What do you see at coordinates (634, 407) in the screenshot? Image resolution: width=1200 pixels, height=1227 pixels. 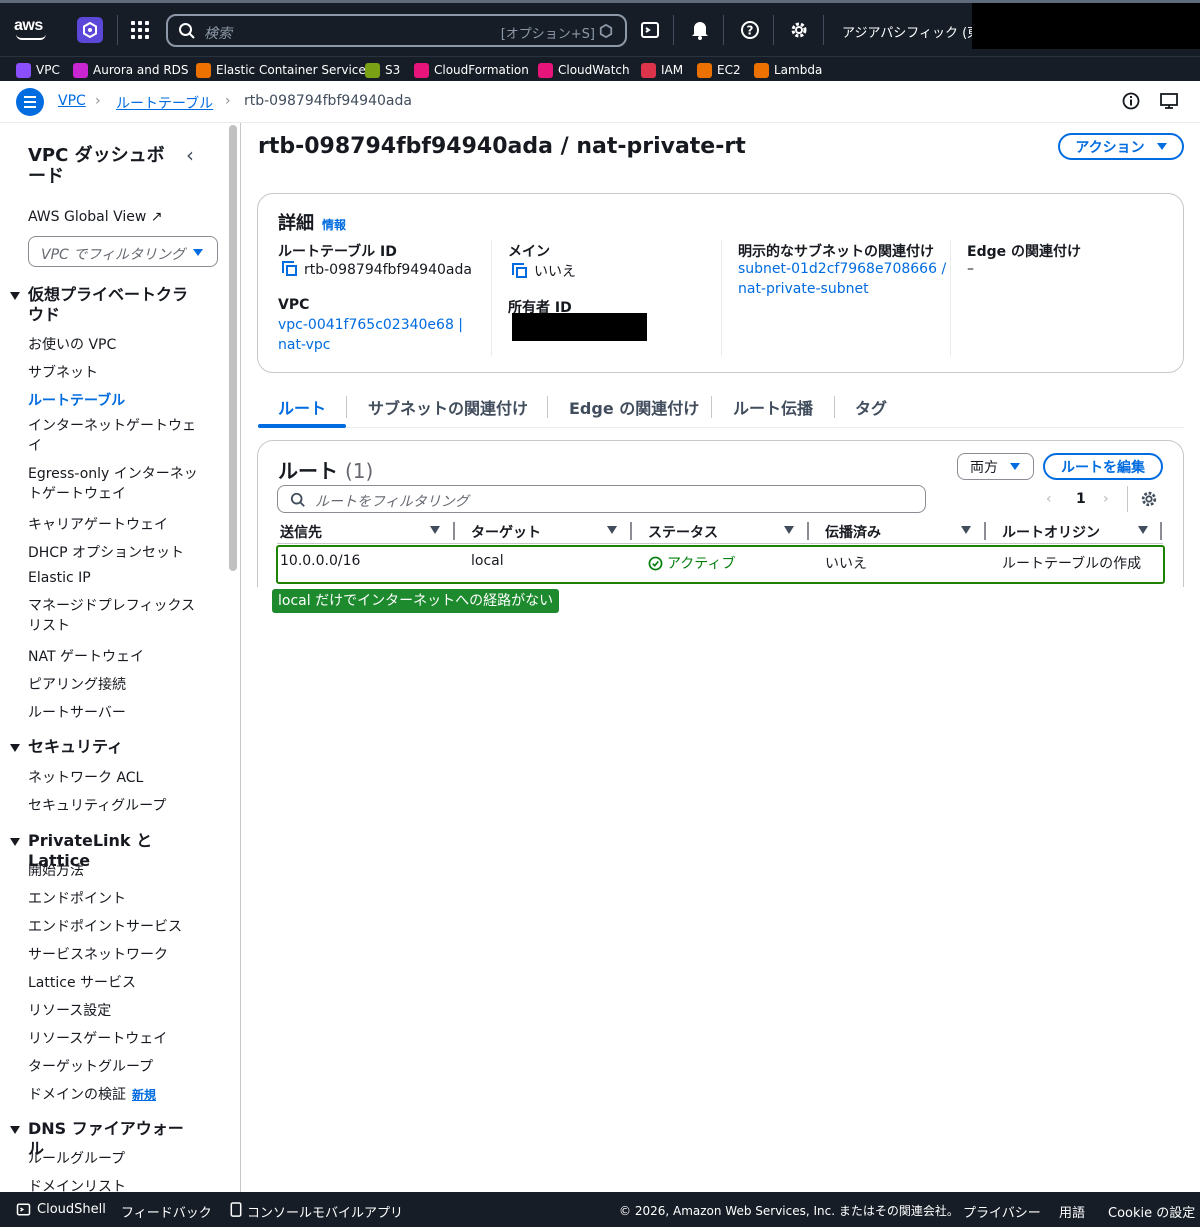 I see `tab-edge-associations: Edge の関連付け` at bounding box center [634, 407].